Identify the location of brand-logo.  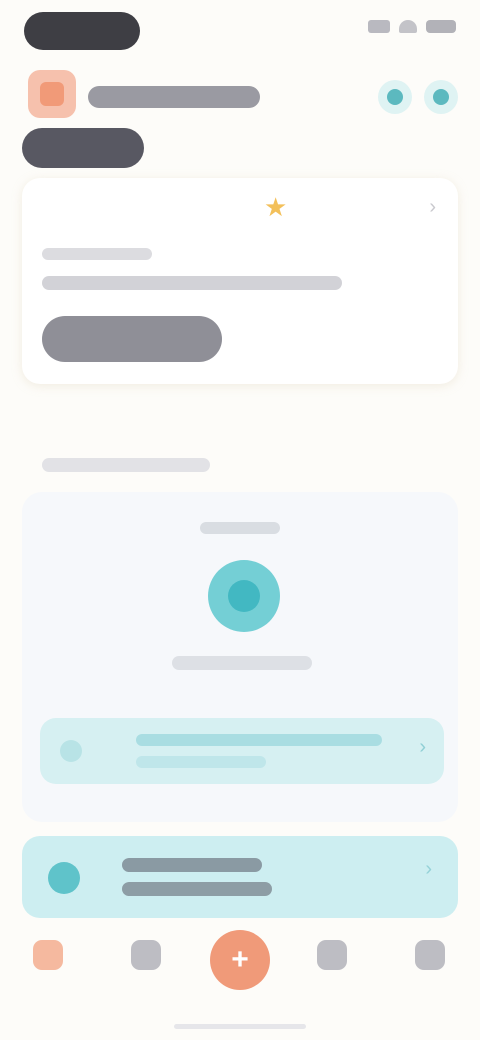
(52, 94).